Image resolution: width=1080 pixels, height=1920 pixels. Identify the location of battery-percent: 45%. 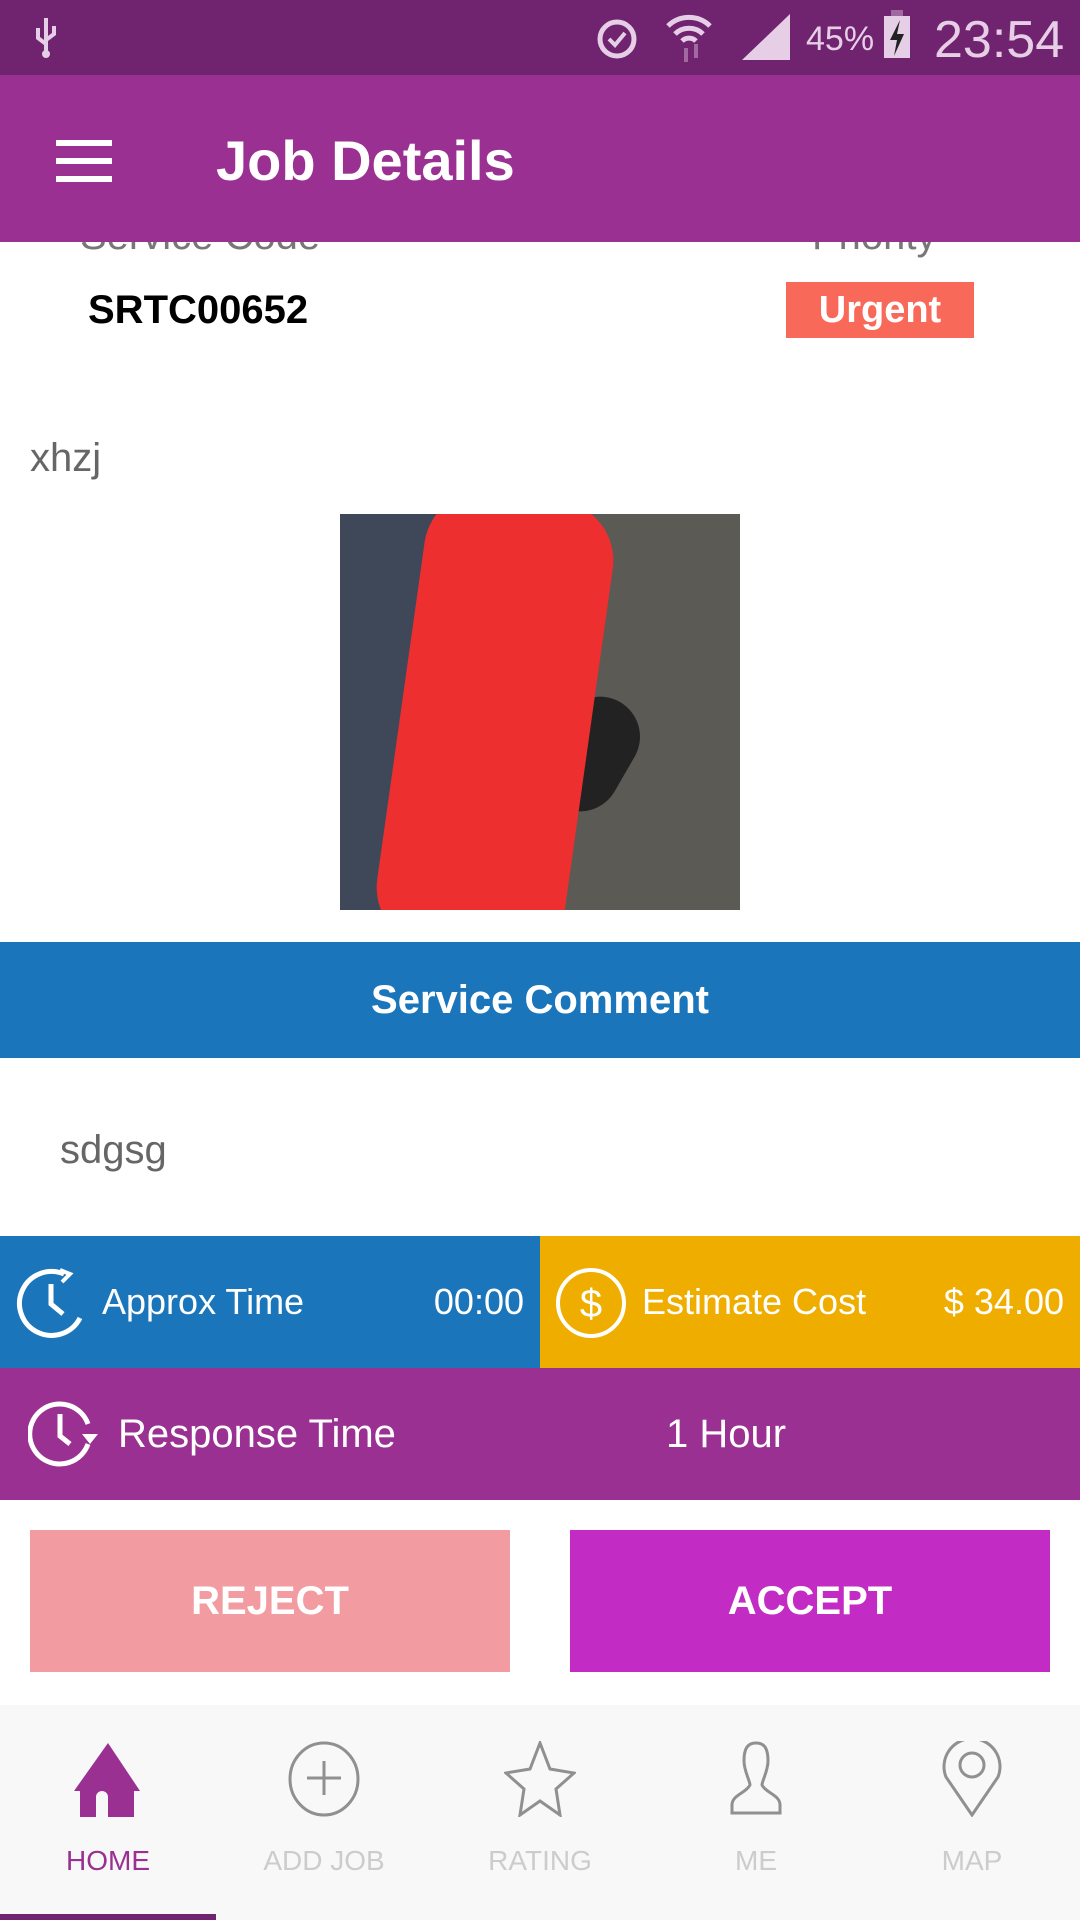
(840, 39).